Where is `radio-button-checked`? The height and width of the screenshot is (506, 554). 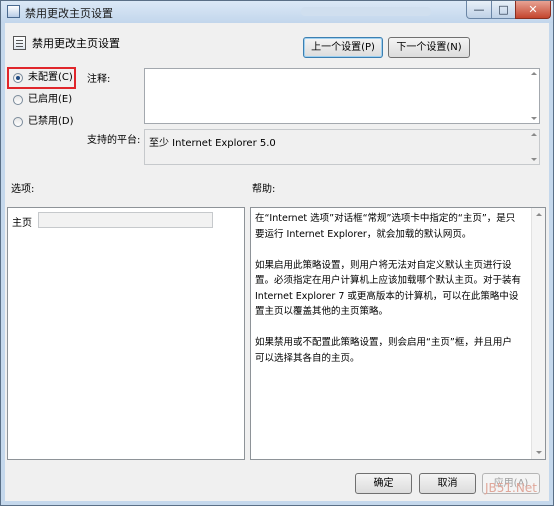 radio-button-checked is located at coordinates (18, 78).